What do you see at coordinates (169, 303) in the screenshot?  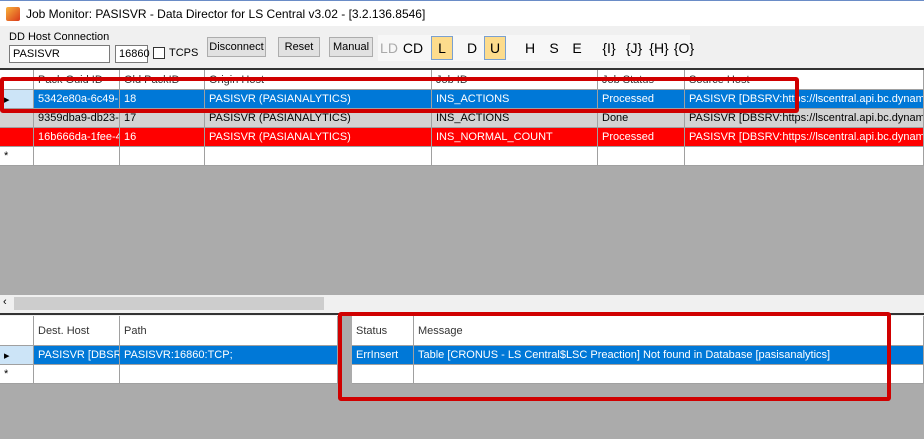 I see `scrollbar-thumb` at bounding box center [169, 303].